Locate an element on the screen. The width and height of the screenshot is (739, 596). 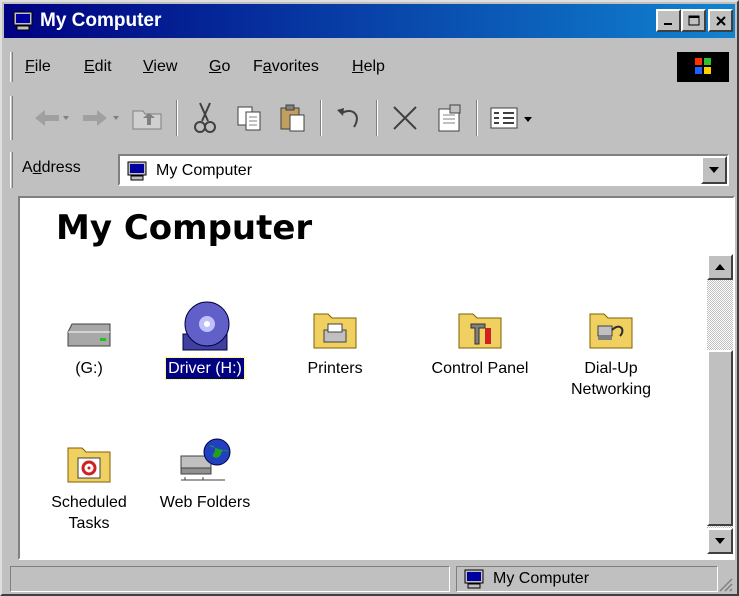
properties-icon is located at coordinates (449, 118).